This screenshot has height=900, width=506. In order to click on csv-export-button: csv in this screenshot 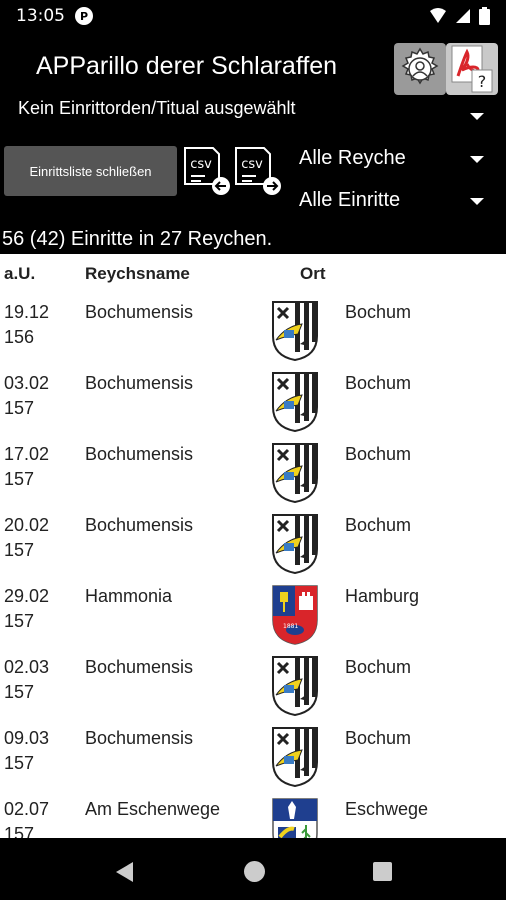, I will do `click(258, 171)`.